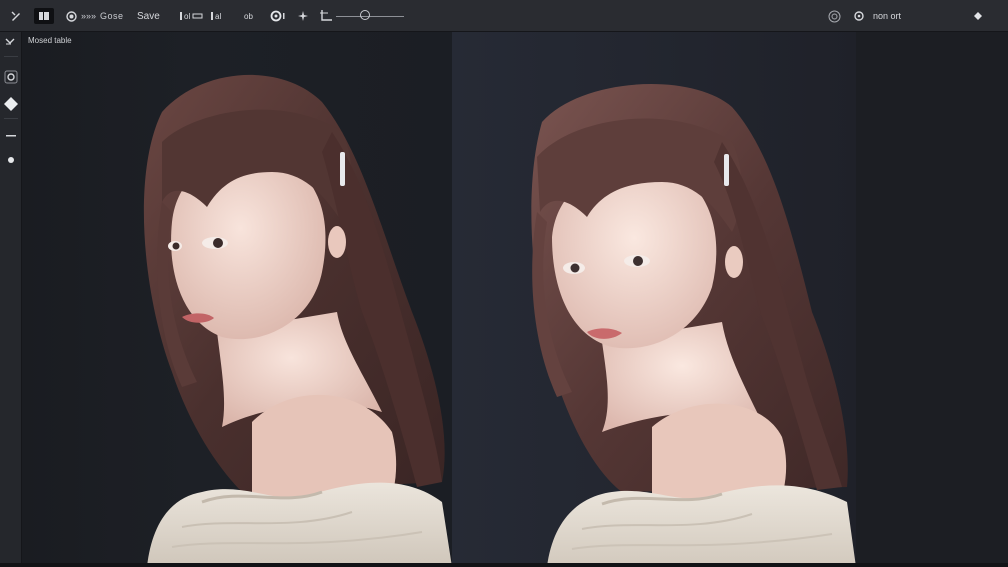 Image resolution: width=1008 pixels, height=567 pixels. I want to click on collapse-icon, so click(11, 42).